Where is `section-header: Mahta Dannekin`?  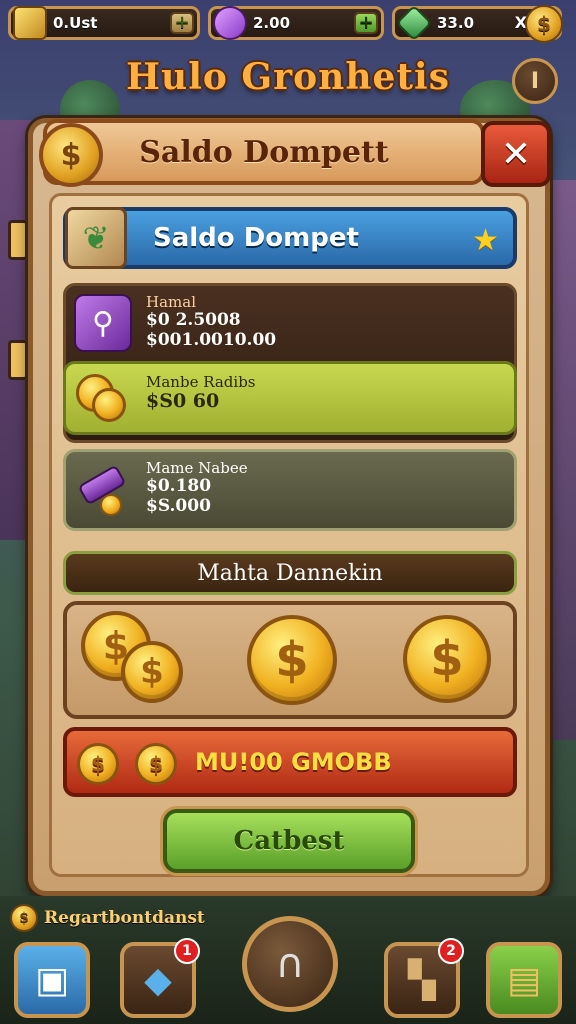
section-header: Mahta Dannekin is located at coordinates (290, 573).